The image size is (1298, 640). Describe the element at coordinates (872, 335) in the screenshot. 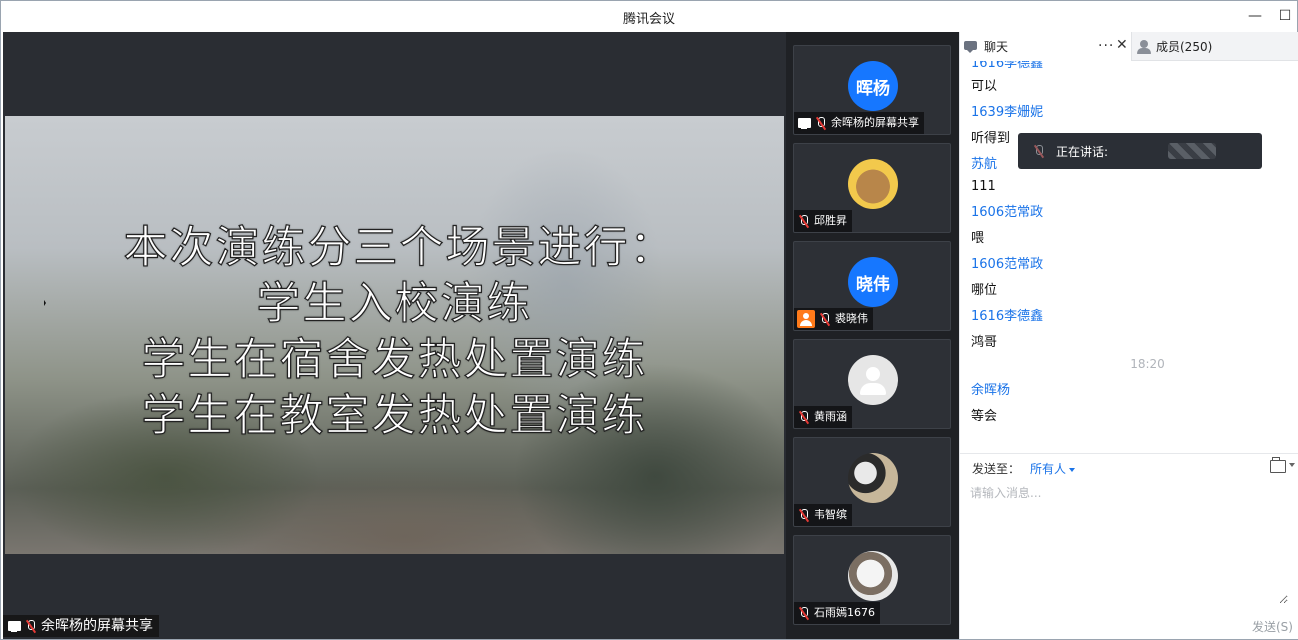

I see `participant-video-list: 晖杨 余晖杨的屏幕共享 邱胜昇 晓伟 裘晓伟 黄雨涵 韦智缤 石雨嫣1676` at that location.